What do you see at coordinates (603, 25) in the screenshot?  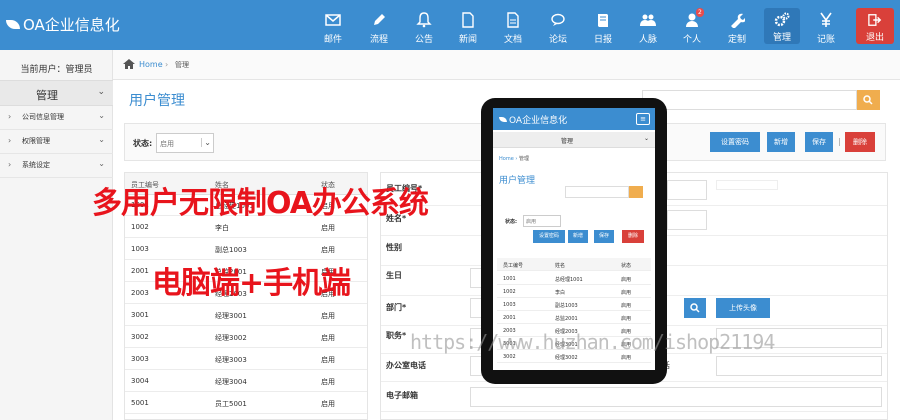 I see `nav-daily: 日报` at bounding box center [603, 25].